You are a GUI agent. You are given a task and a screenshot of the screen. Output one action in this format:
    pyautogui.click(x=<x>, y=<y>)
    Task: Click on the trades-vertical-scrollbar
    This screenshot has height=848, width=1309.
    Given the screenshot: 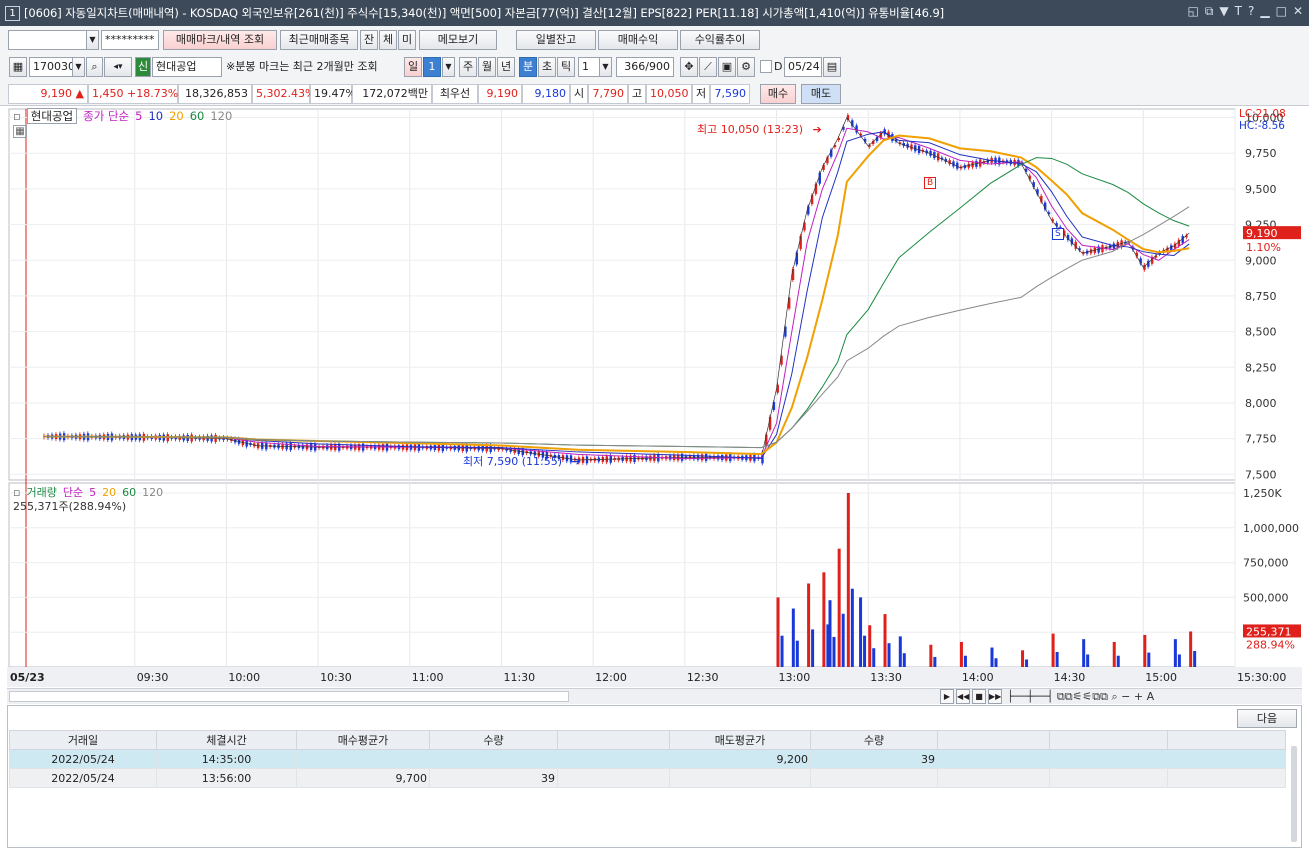 What is the action you would take?
    pyautogui.click(x=1294, y=794)
    